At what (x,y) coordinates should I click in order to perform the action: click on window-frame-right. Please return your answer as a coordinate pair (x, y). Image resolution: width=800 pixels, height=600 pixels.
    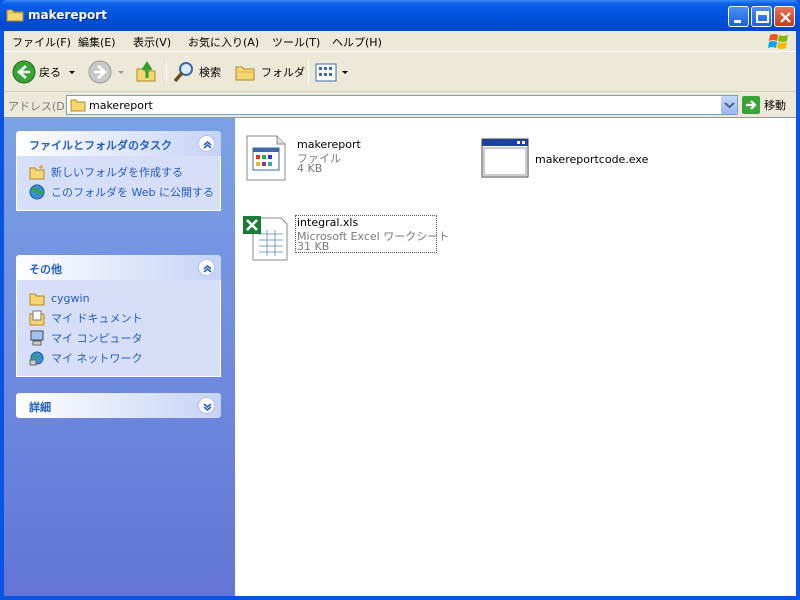
    Looking at the image, I should click on (798, 315).